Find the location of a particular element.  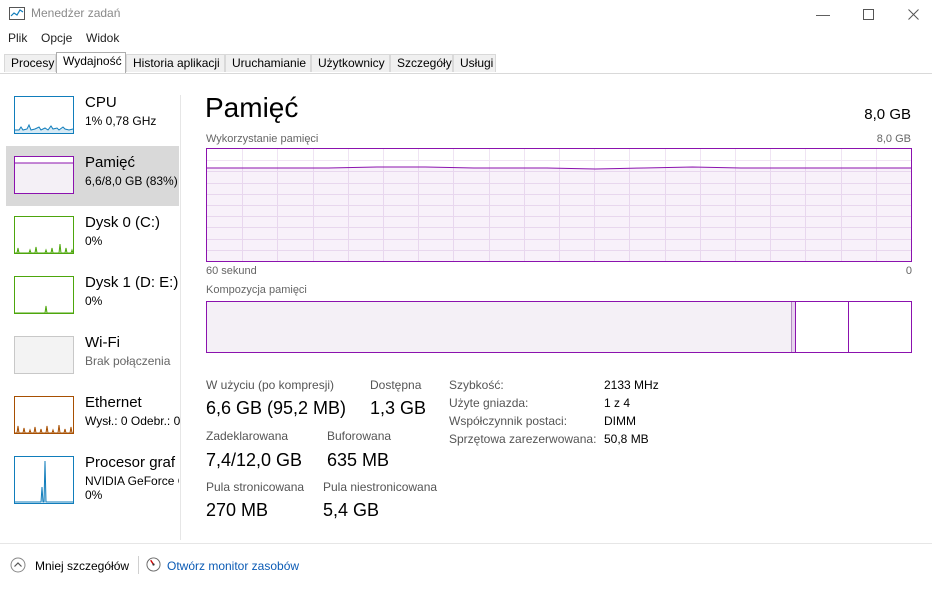

composition-label: Kompozycja pamięci is located at coordinates (256, 290).